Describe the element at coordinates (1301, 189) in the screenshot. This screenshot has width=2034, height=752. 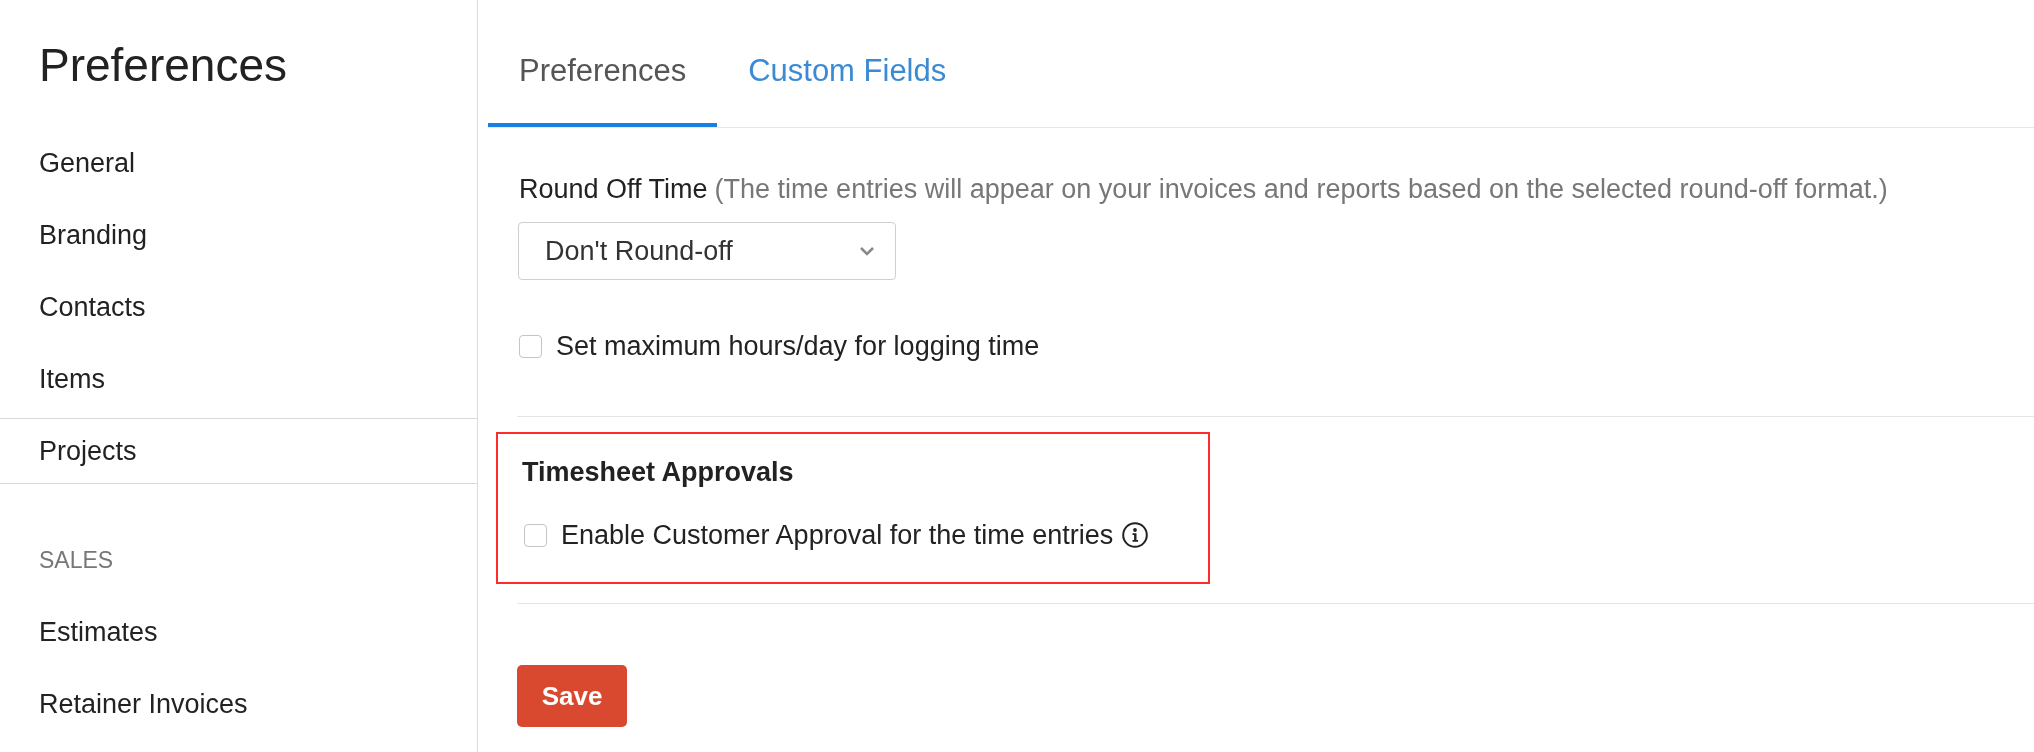
I see `field-hint: (The time entries will appear on your invoices and reports based on the selected round-off format.)` at that location.